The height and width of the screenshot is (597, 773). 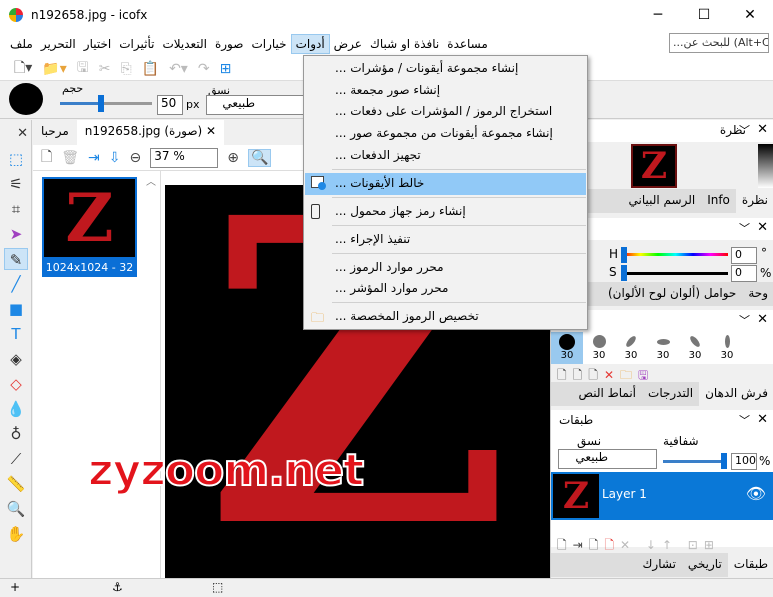 I want to click on zoom-tool-icon: 🔍, so click(x=259, y=157).